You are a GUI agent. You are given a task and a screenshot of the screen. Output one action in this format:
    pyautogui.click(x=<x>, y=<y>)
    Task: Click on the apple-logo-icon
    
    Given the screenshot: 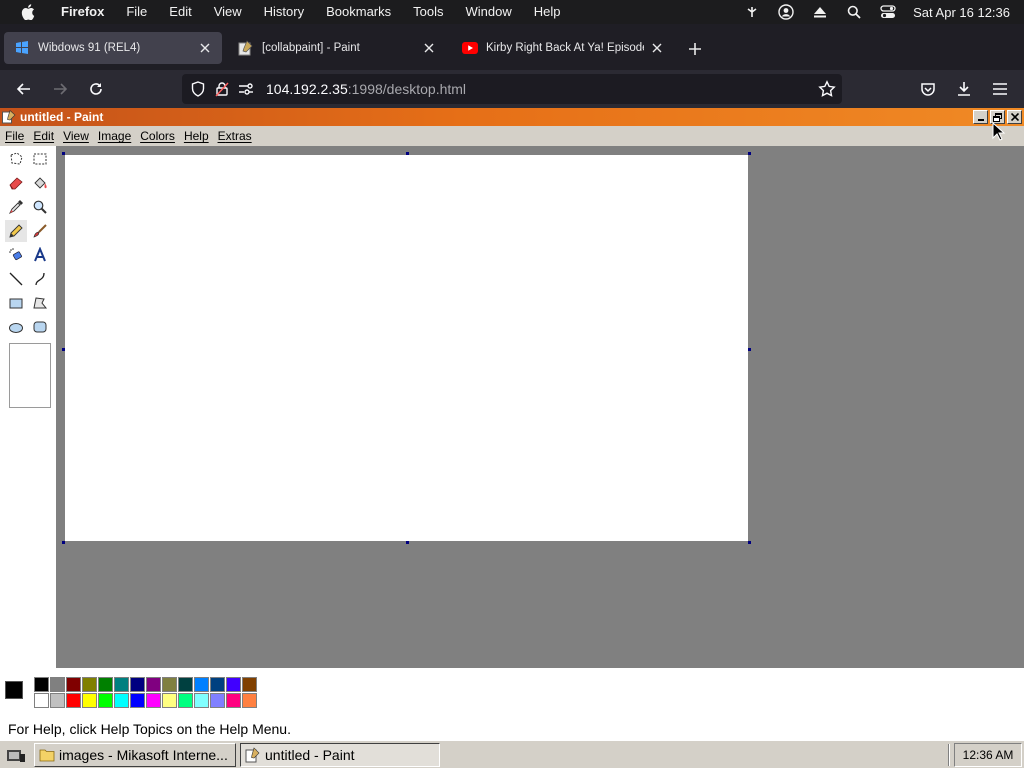 What is the action you would take?
    pyautogui.click(x=28, y=12)
    